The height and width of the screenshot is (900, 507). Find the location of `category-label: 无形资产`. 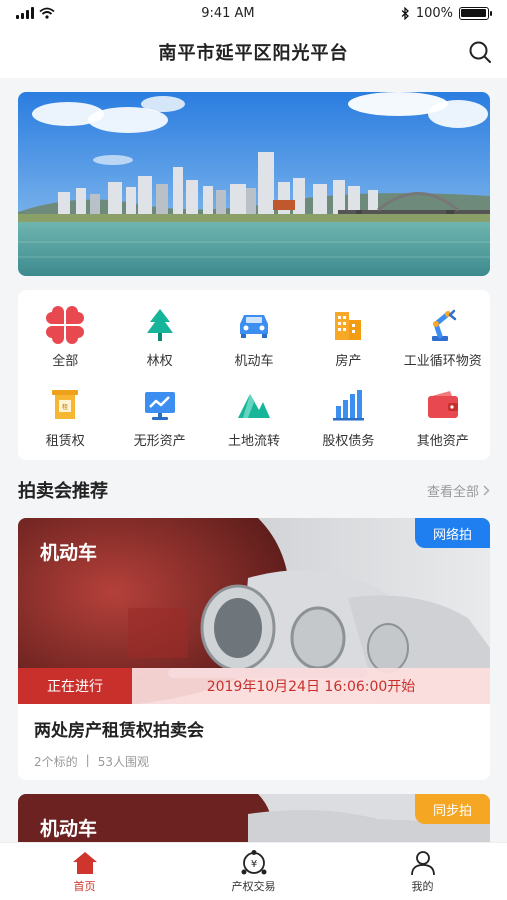

category-label: 无形资产 is located at coordinates (159, 441).